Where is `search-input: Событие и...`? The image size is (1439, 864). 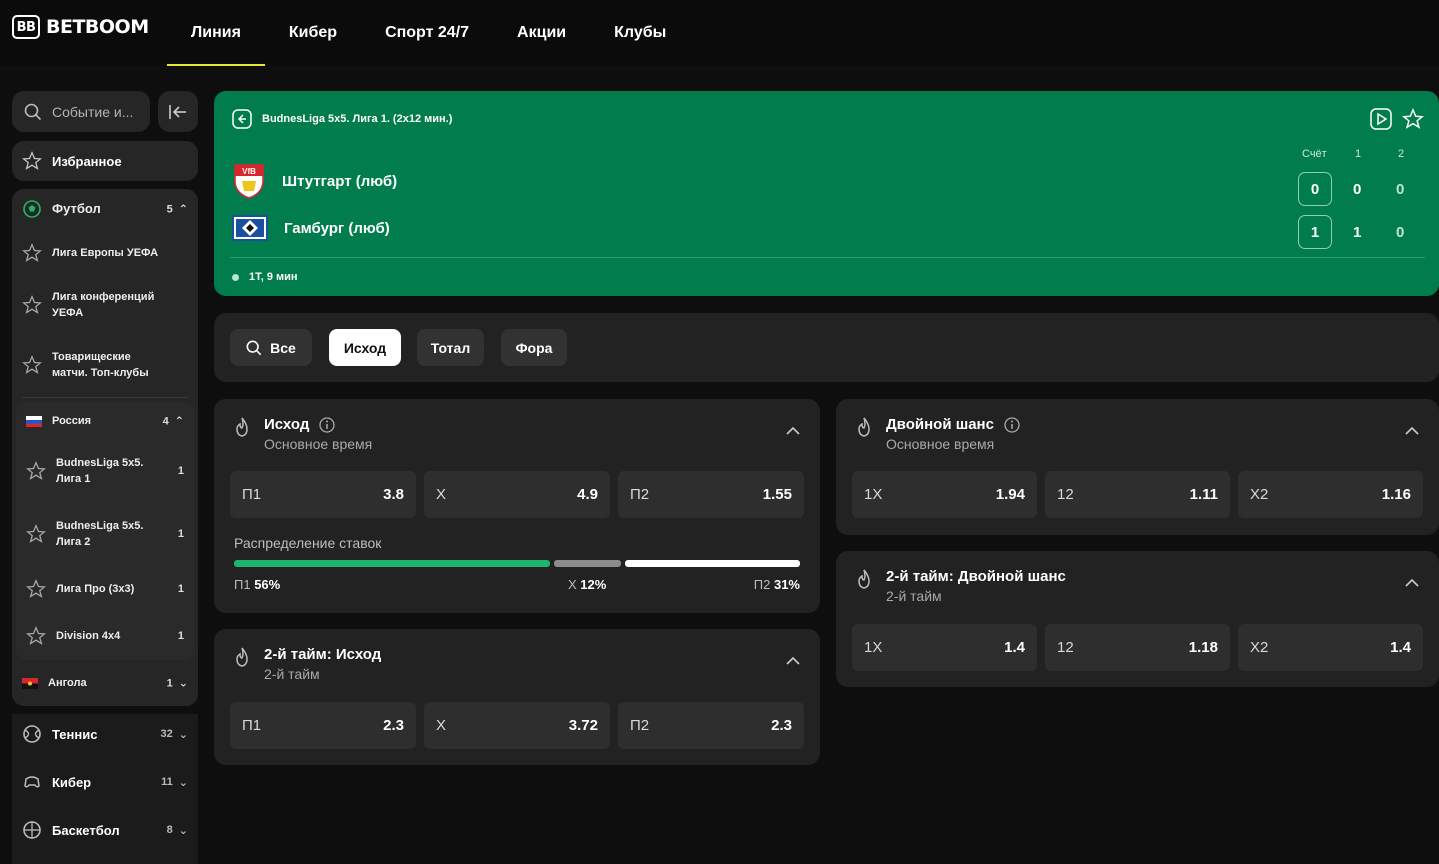 search-input: Событие и... is located at coordinates (81, 111).